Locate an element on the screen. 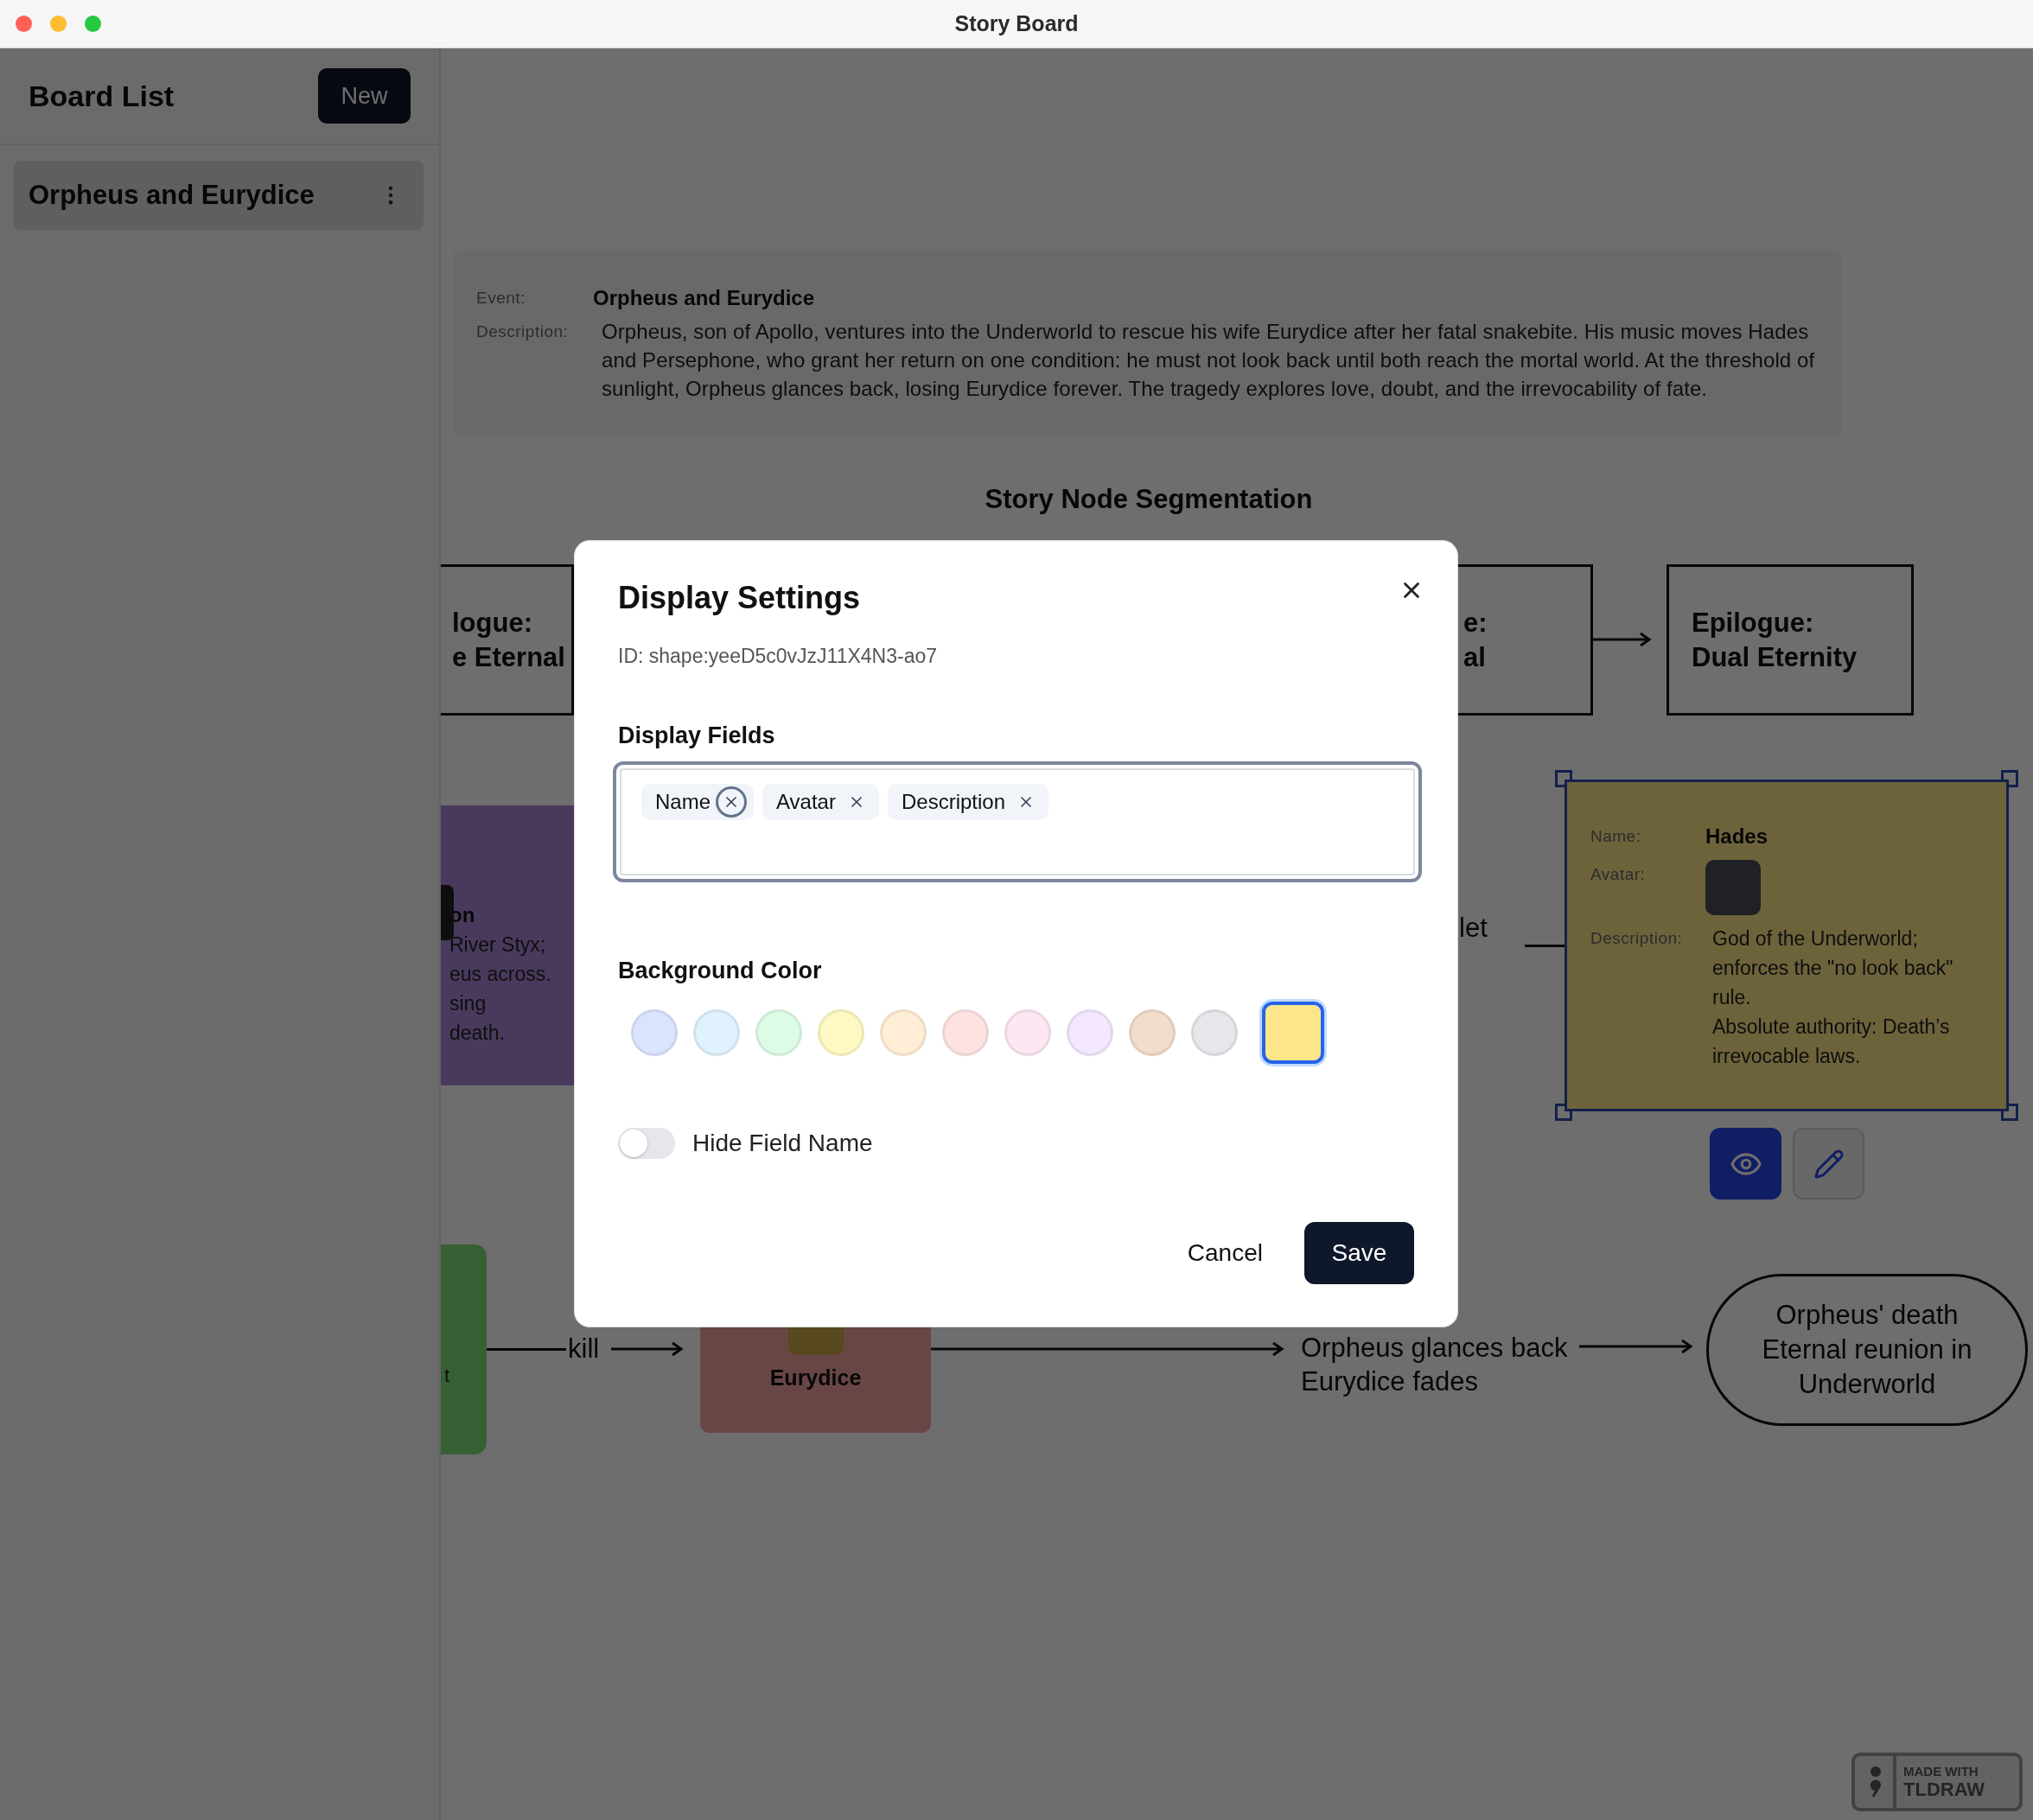 The image size is (2033, 1820). remove-tag-button is located at coordinates (732, 802).